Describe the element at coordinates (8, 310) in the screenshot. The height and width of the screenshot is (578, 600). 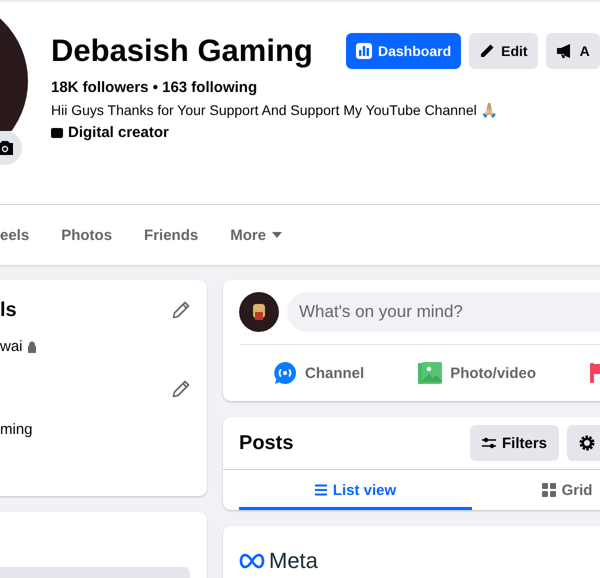
I see `card-heading: ls` at that location.